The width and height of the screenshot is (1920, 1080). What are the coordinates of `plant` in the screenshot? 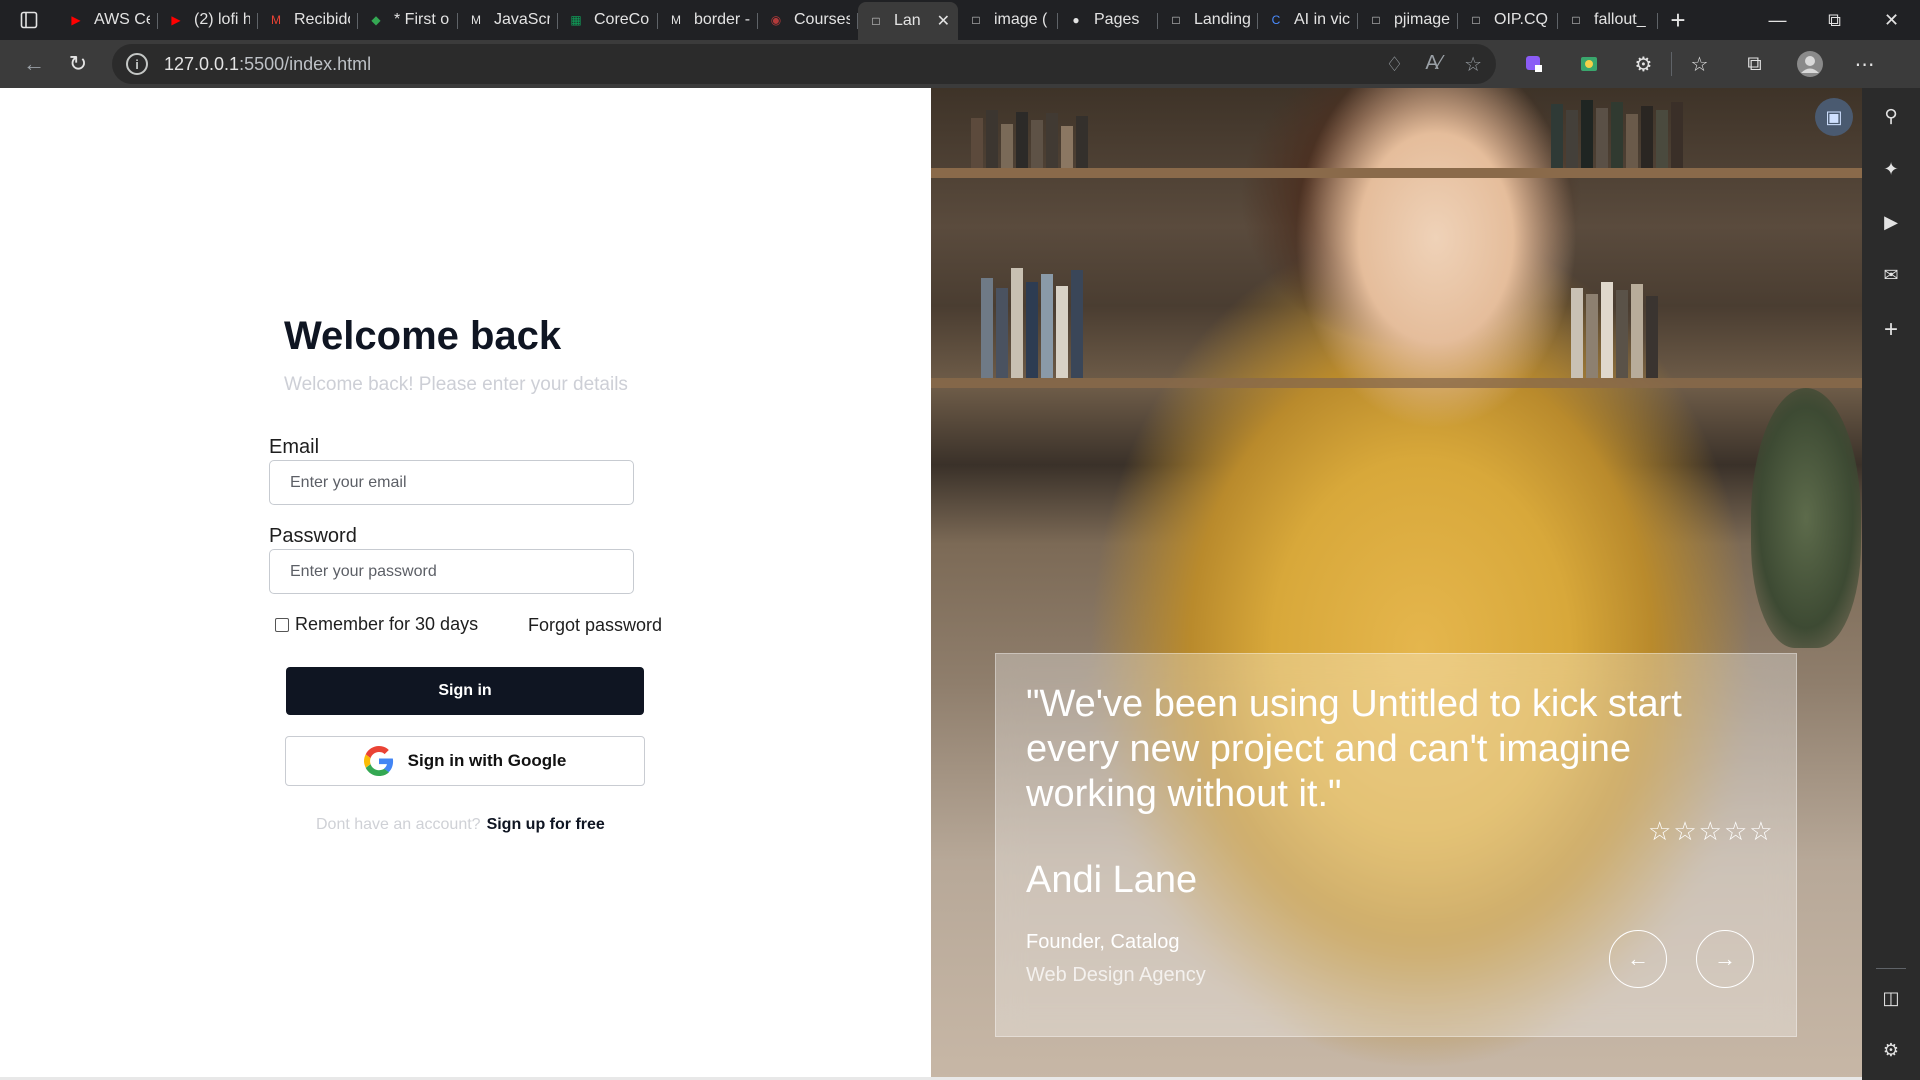 It's located at (1806, 518).